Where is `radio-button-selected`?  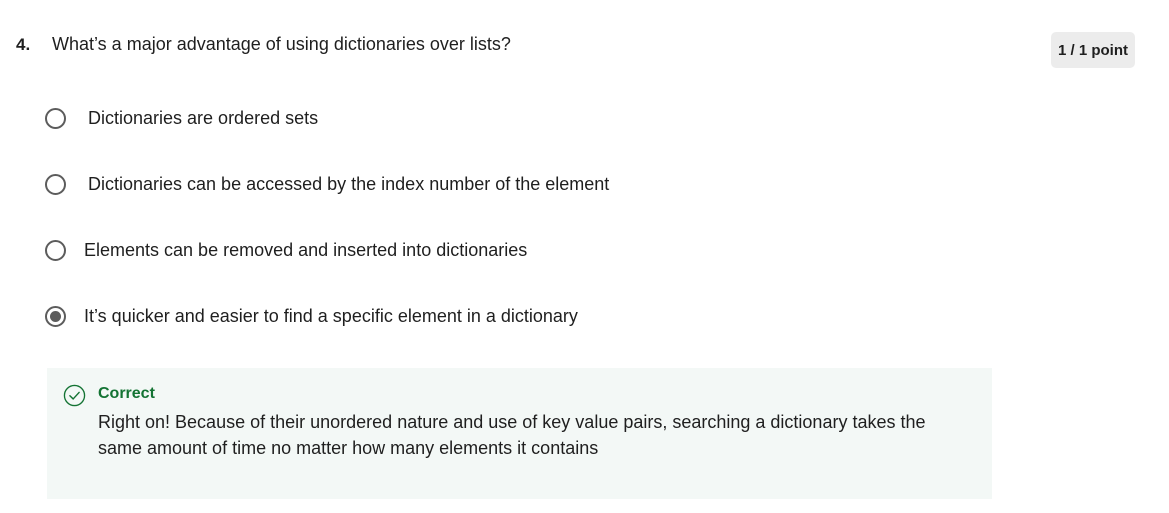 radio-button-selected is located at coordinates (55, 316).